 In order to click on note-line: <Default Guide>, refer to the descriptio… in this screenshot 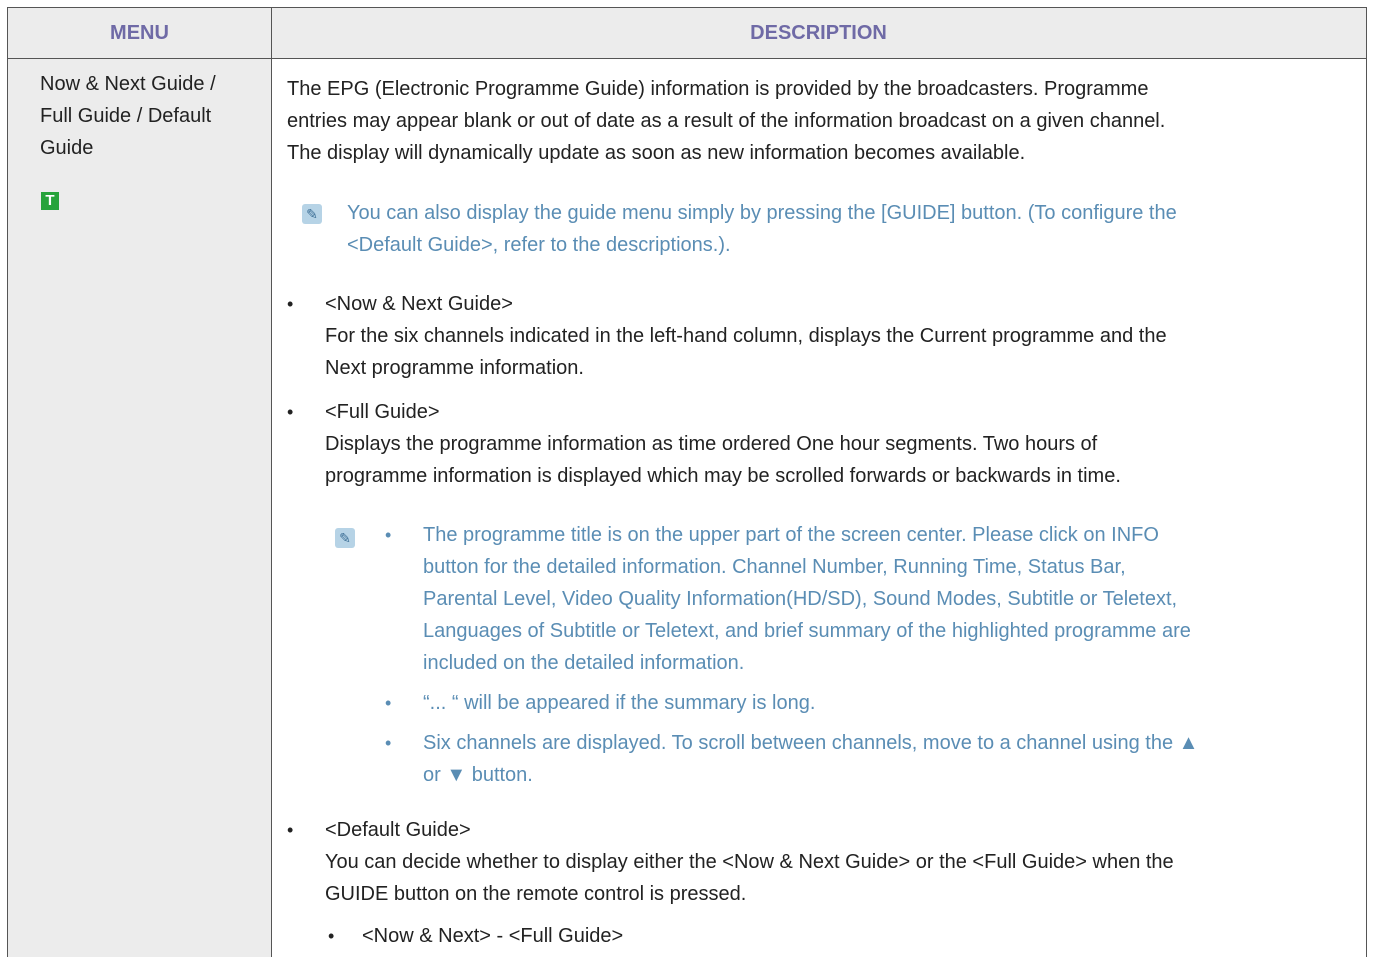, I will do `click(539, 245)`.